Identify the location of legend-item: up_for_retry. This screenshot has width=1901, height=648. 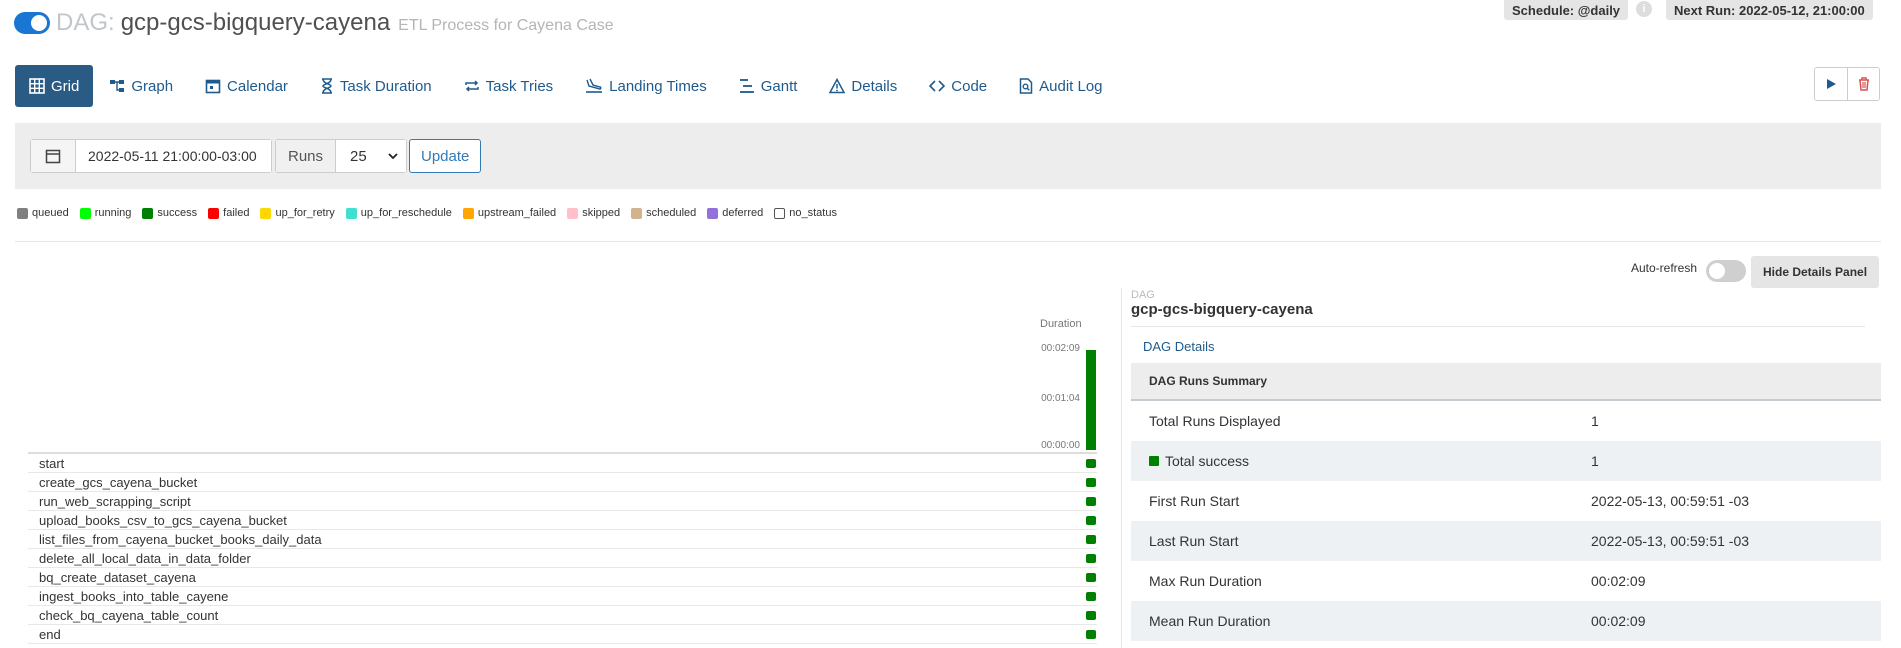
(297, 213).